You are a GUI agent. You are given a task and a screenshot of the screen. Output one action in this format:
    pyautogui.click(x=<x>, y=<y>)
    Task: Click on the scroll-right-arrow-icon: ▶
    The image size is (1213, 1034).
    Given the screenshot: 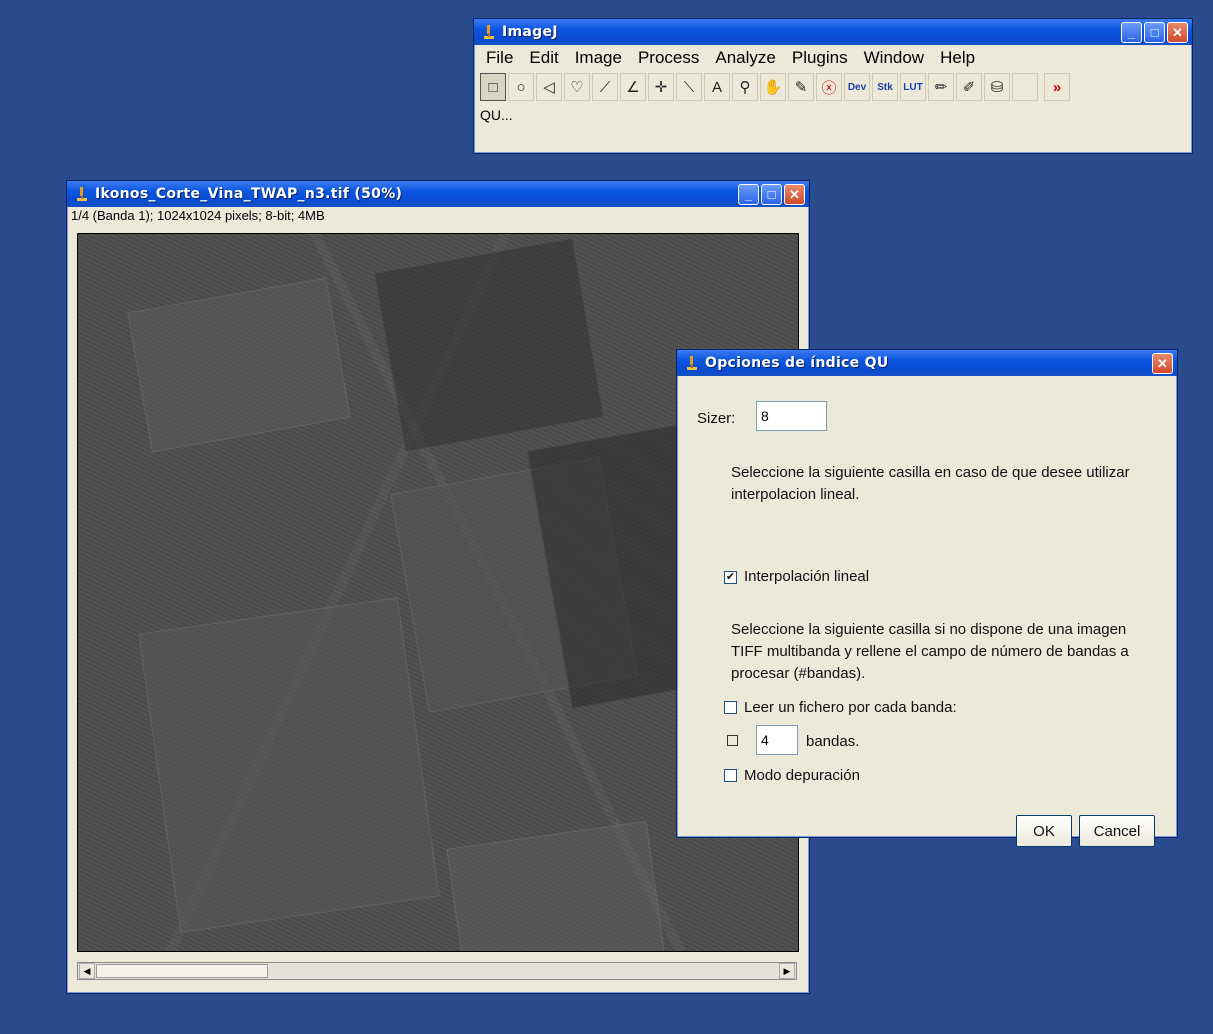 What is the action you would take?
    pyautogui.click(x=787, y=971)
    